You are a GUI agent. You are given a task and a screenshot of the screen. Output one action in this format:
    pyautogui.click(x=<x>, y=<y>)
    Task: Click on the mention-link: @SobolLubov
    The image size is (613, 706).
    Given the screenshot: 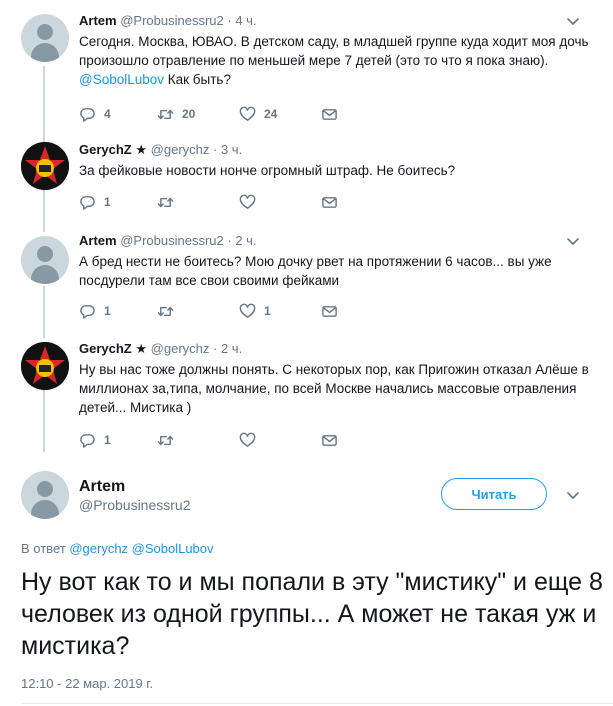 What is the action you would take?
    pyautogui.click(x=121, y=79)
    